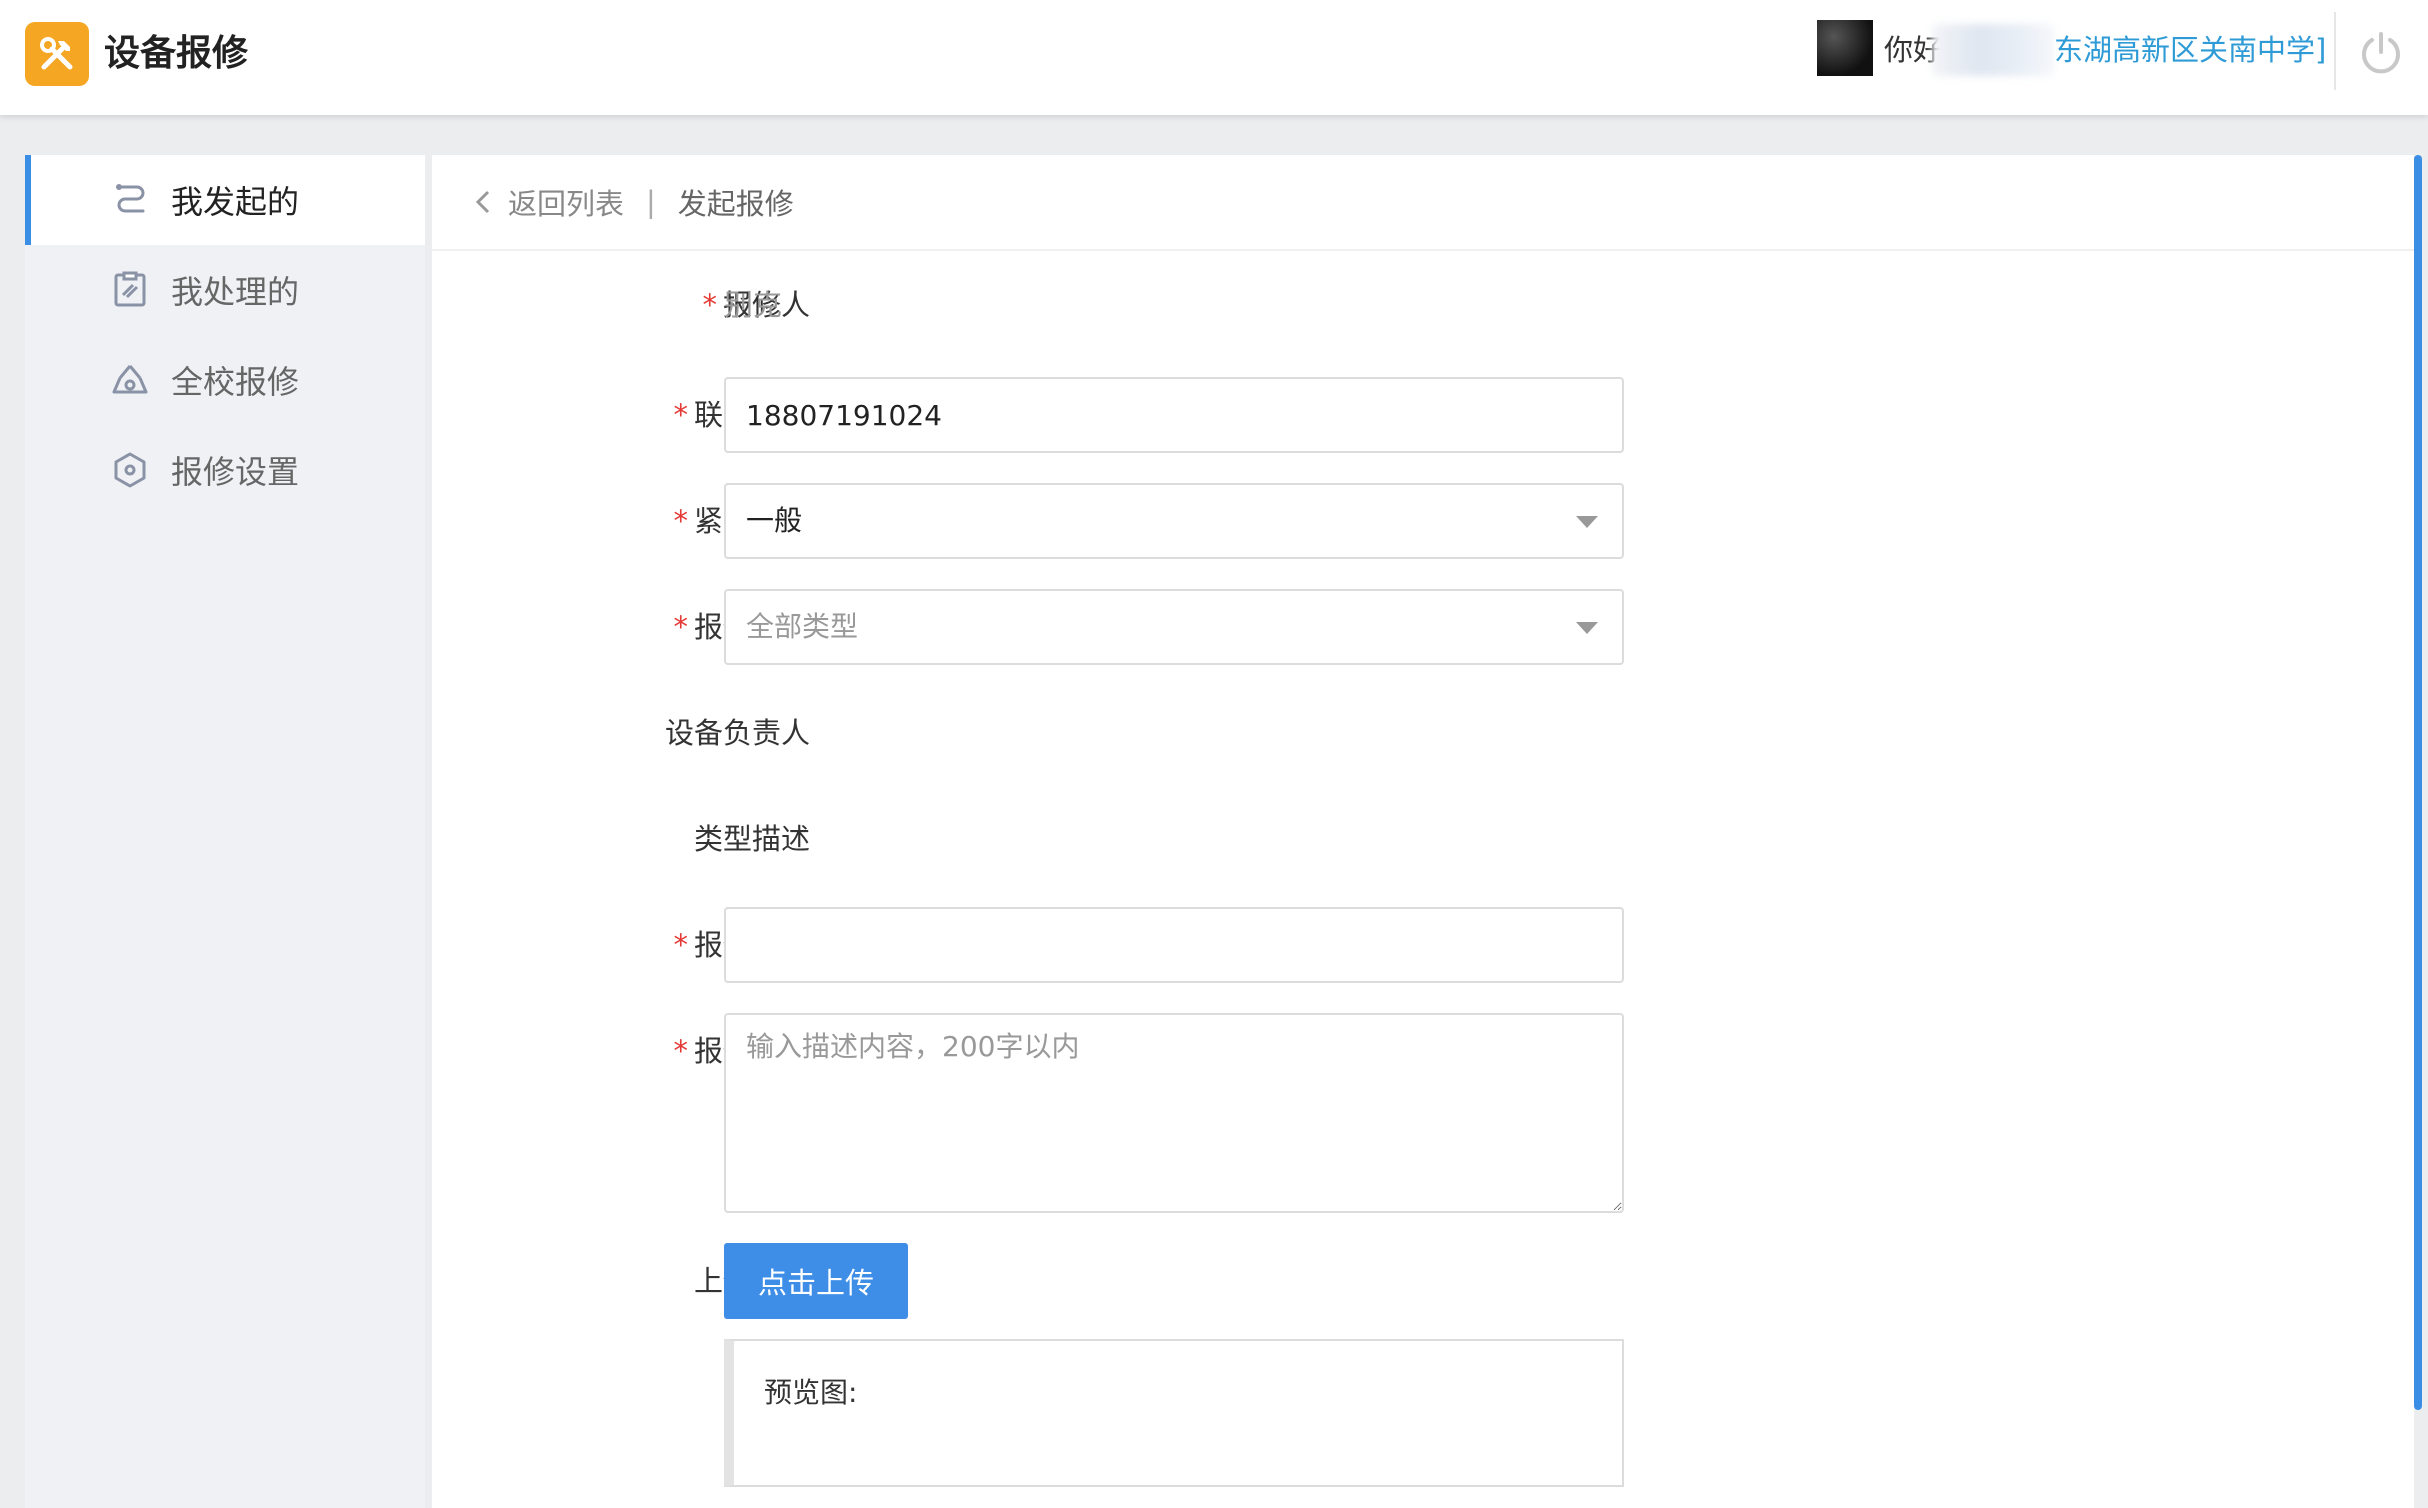  What do you see at coordinates (1174, 521) in the screenshot?
I see `urgency-select: 一般` at bounding box center [1174, 521].